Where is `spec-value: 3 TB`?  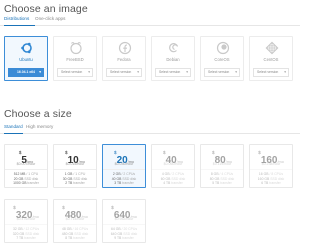
spec-value: 3 TB is located at coordinates (118, 183).